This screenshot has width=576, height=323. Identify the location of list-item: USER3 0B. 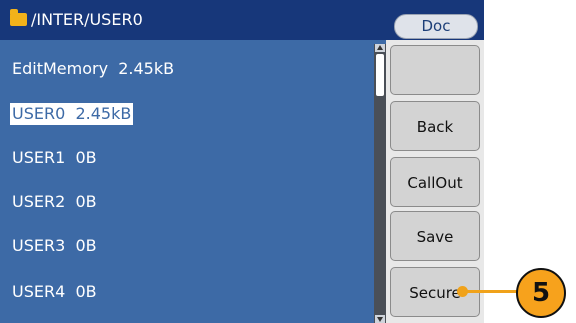
(54, 246).